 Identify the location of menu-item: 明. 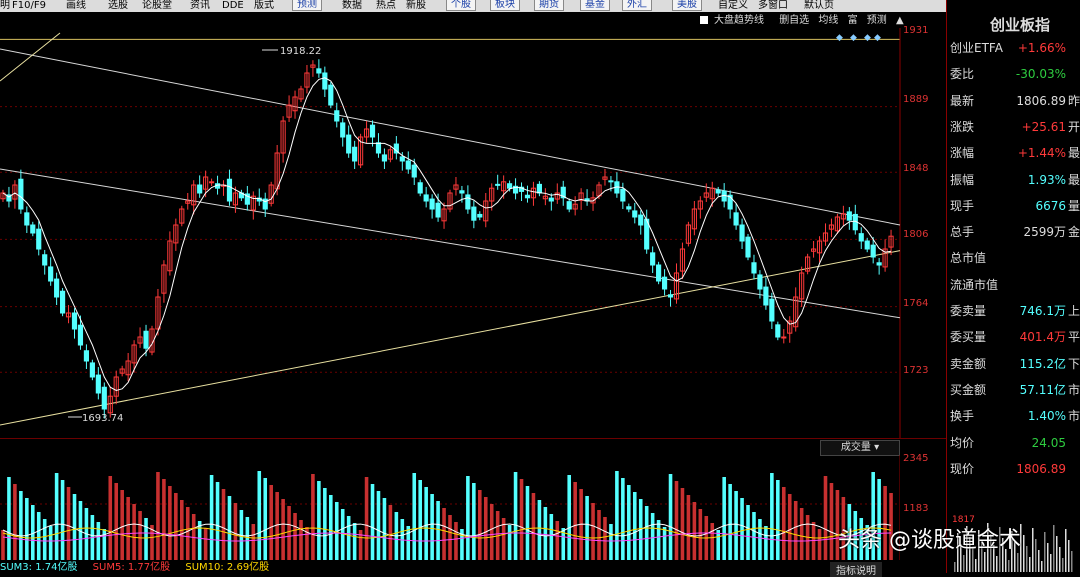
(5, 6).